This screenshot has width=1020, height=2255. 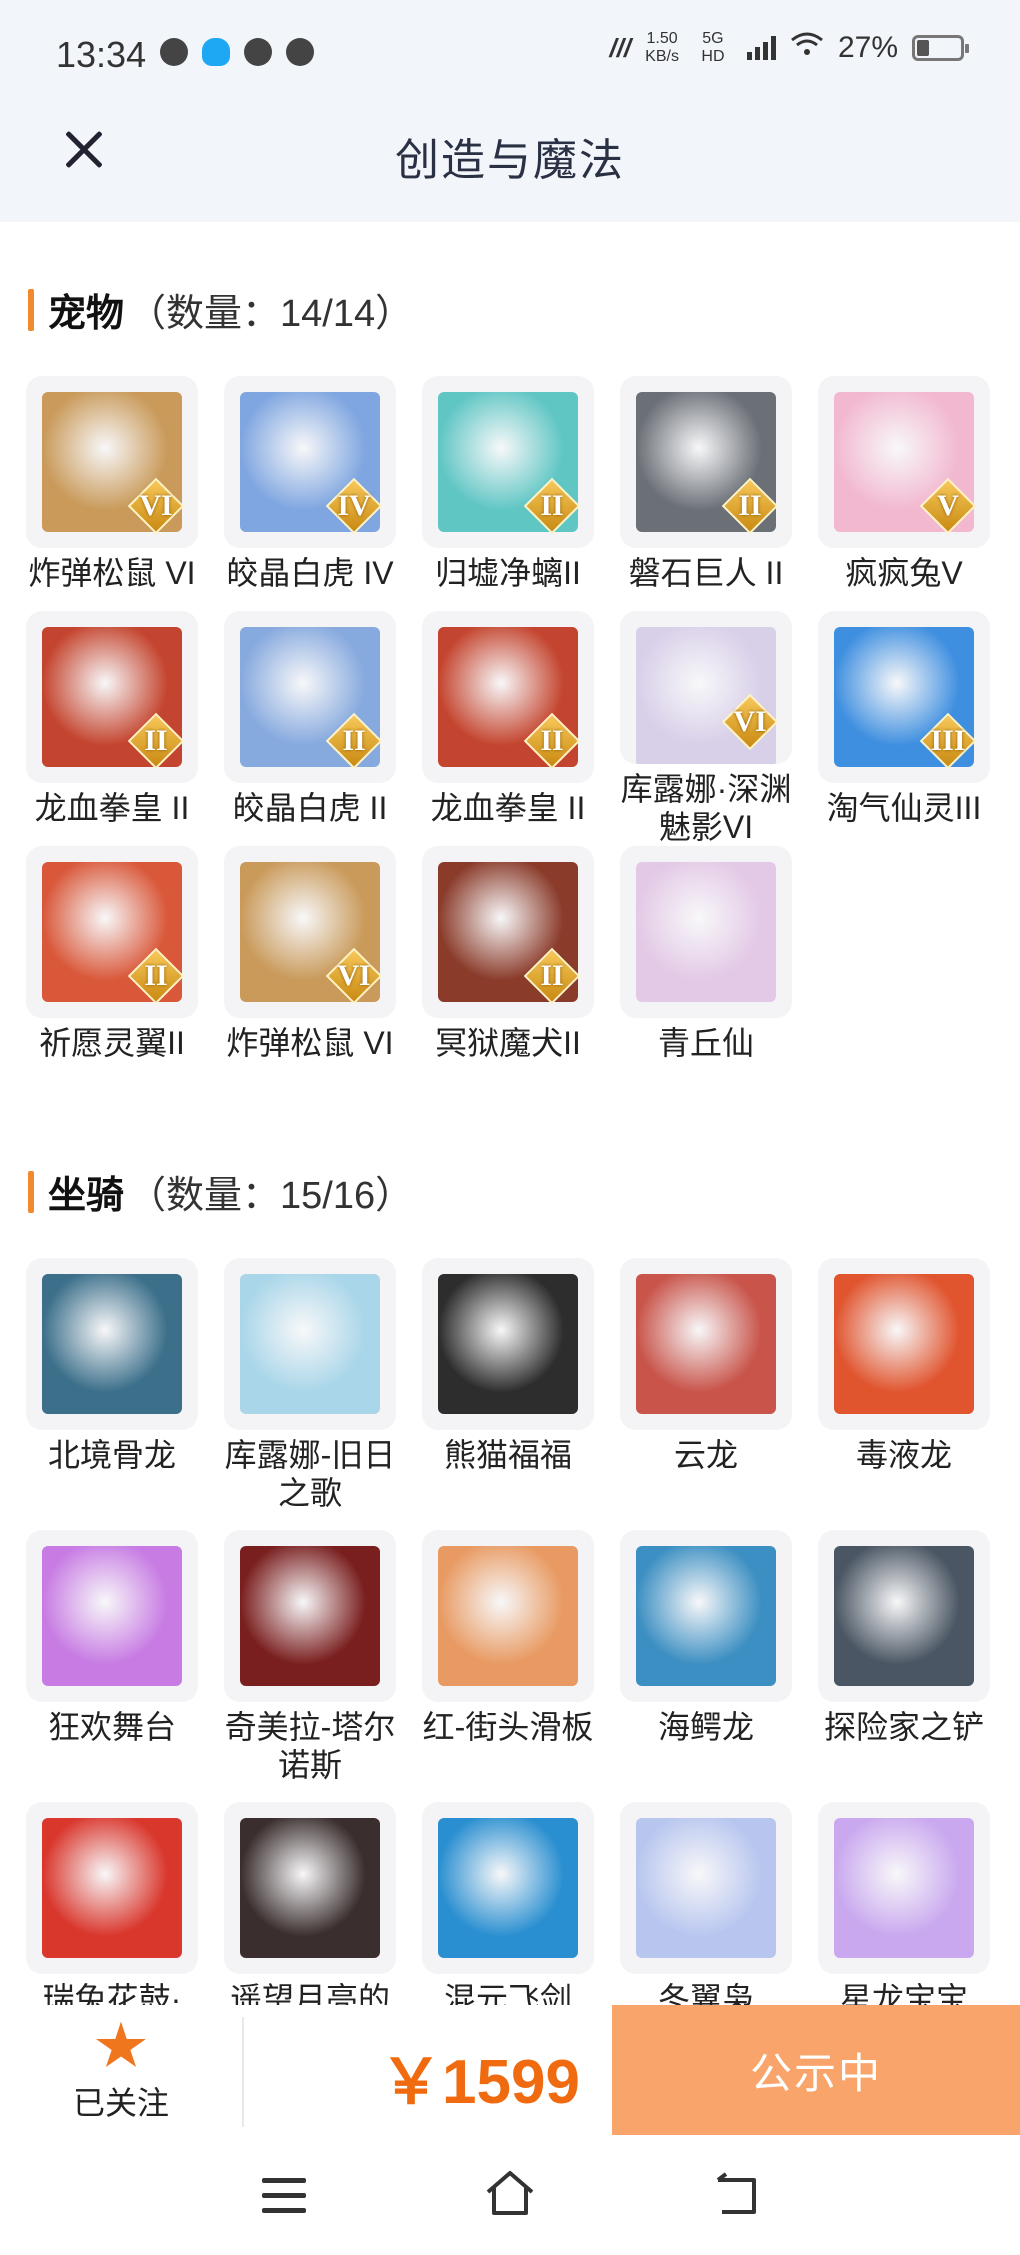 I want to click on battery-icon, so click(x=940, y=48).